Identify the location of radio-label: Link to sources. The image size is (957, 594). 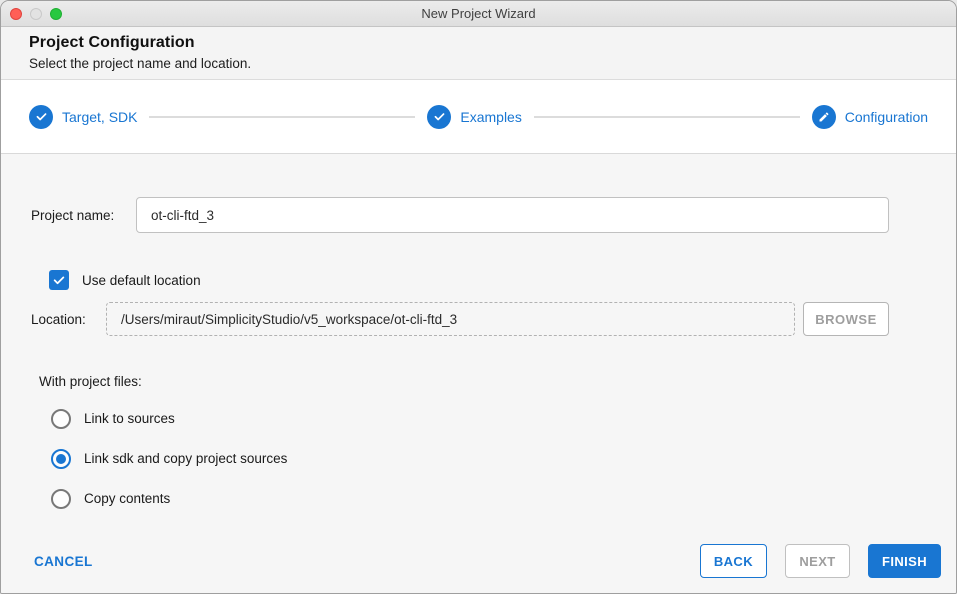
(129, 418).